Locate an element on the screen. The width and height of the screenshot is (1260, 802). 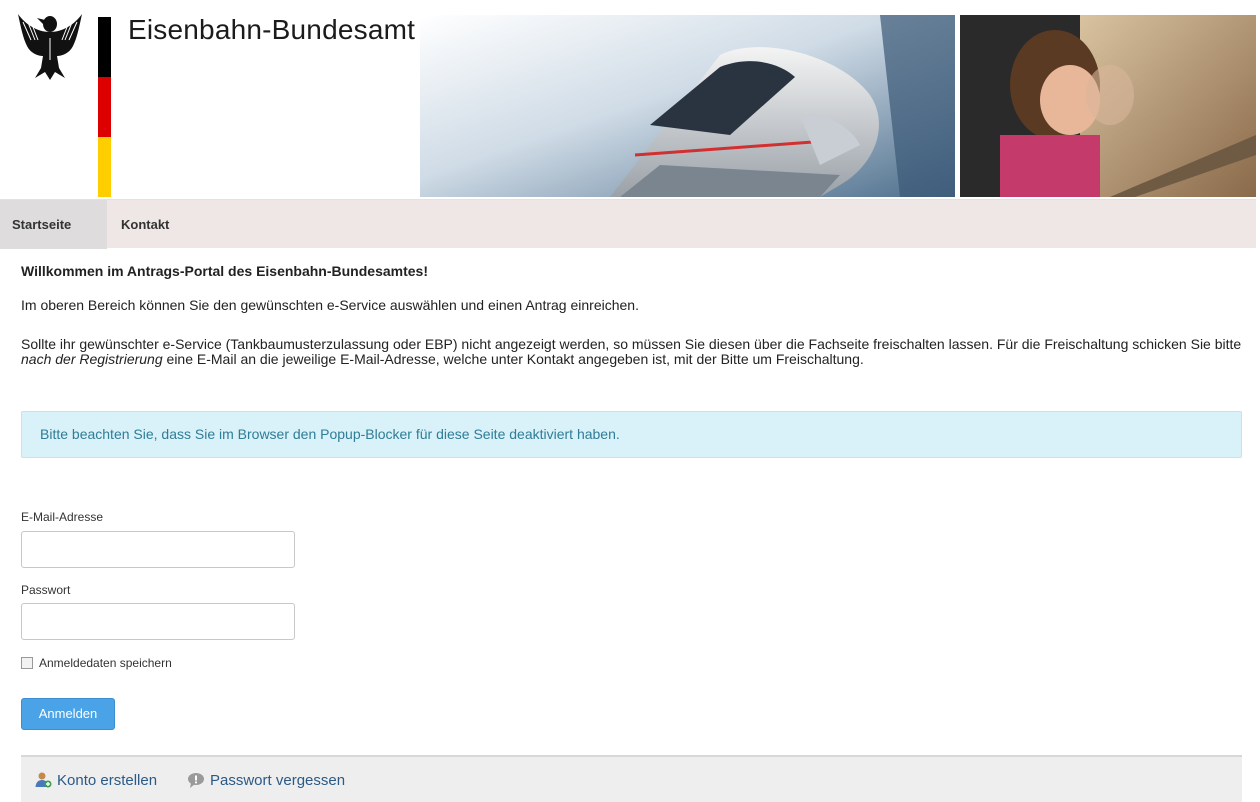
flag-black-stripe is located at coordinates (104, 47).